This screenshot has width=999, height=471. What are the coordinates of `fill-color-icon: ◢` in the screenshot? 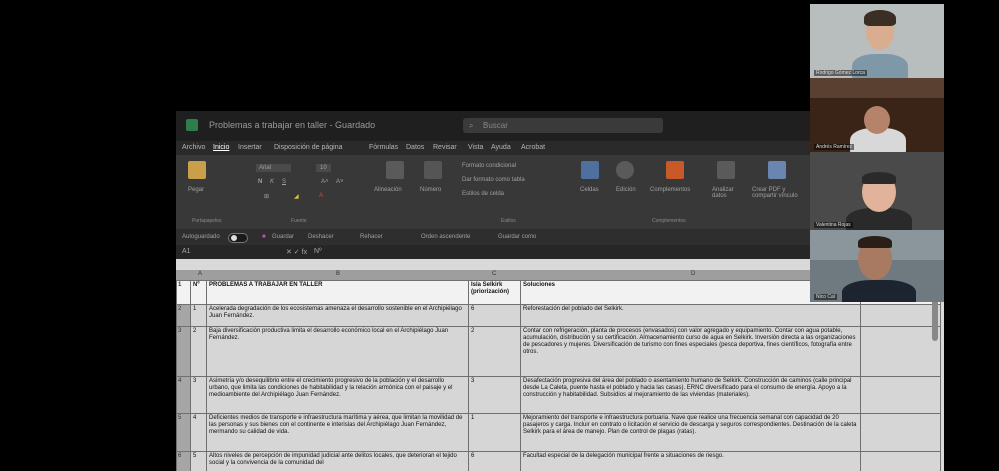 It's located at (296, 196).